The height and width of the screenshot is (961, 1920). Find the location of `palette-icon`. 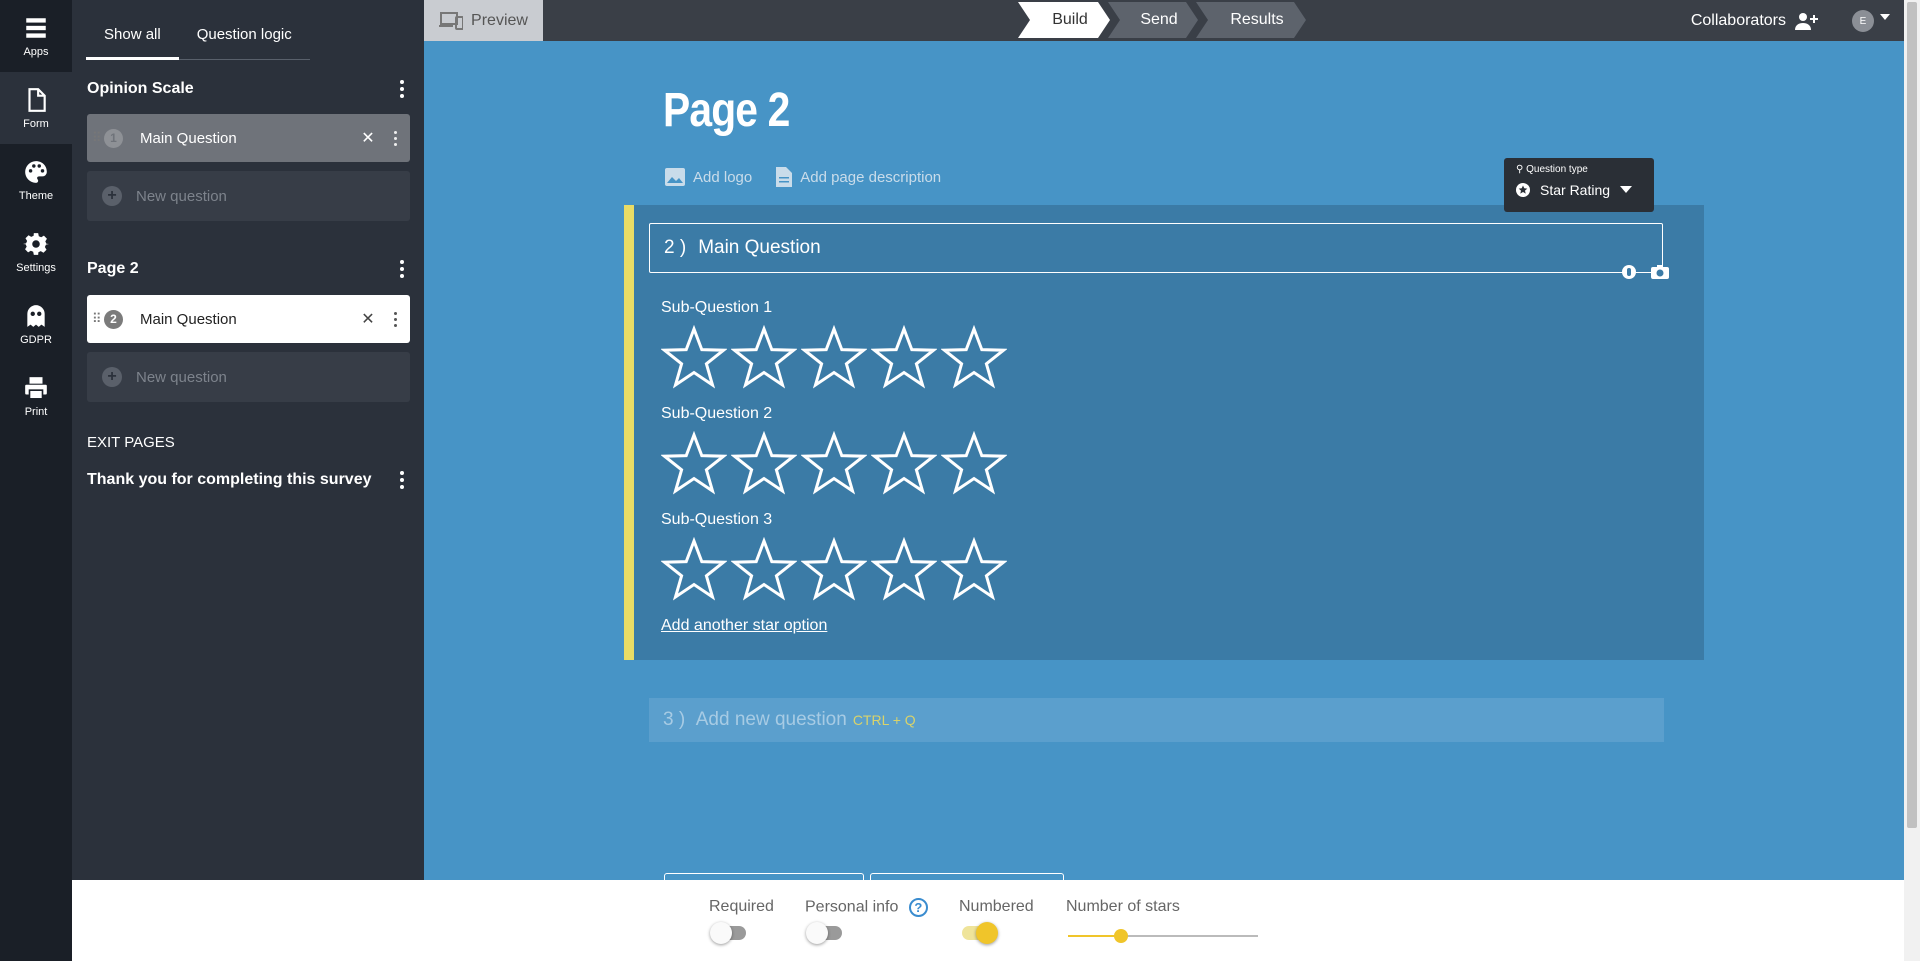

palette-icon is located at coordinates (36, 171).